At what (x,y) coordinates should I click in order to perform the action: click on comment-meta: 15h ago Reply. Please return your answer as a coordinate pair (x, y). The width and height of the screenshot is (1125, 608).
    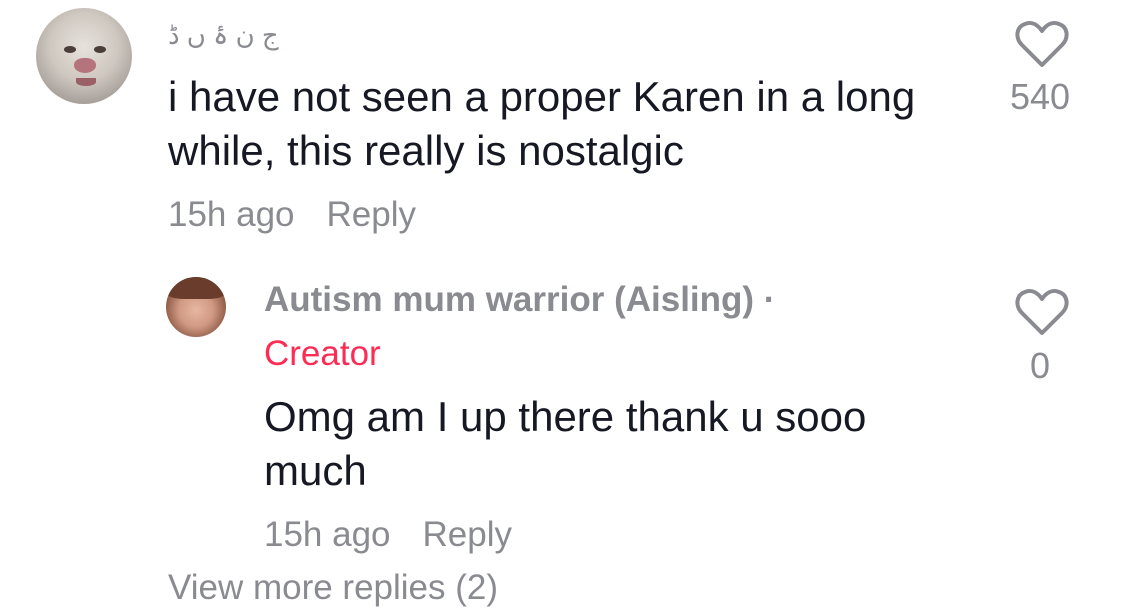
    Looking at the image, I should click on (292, 215).